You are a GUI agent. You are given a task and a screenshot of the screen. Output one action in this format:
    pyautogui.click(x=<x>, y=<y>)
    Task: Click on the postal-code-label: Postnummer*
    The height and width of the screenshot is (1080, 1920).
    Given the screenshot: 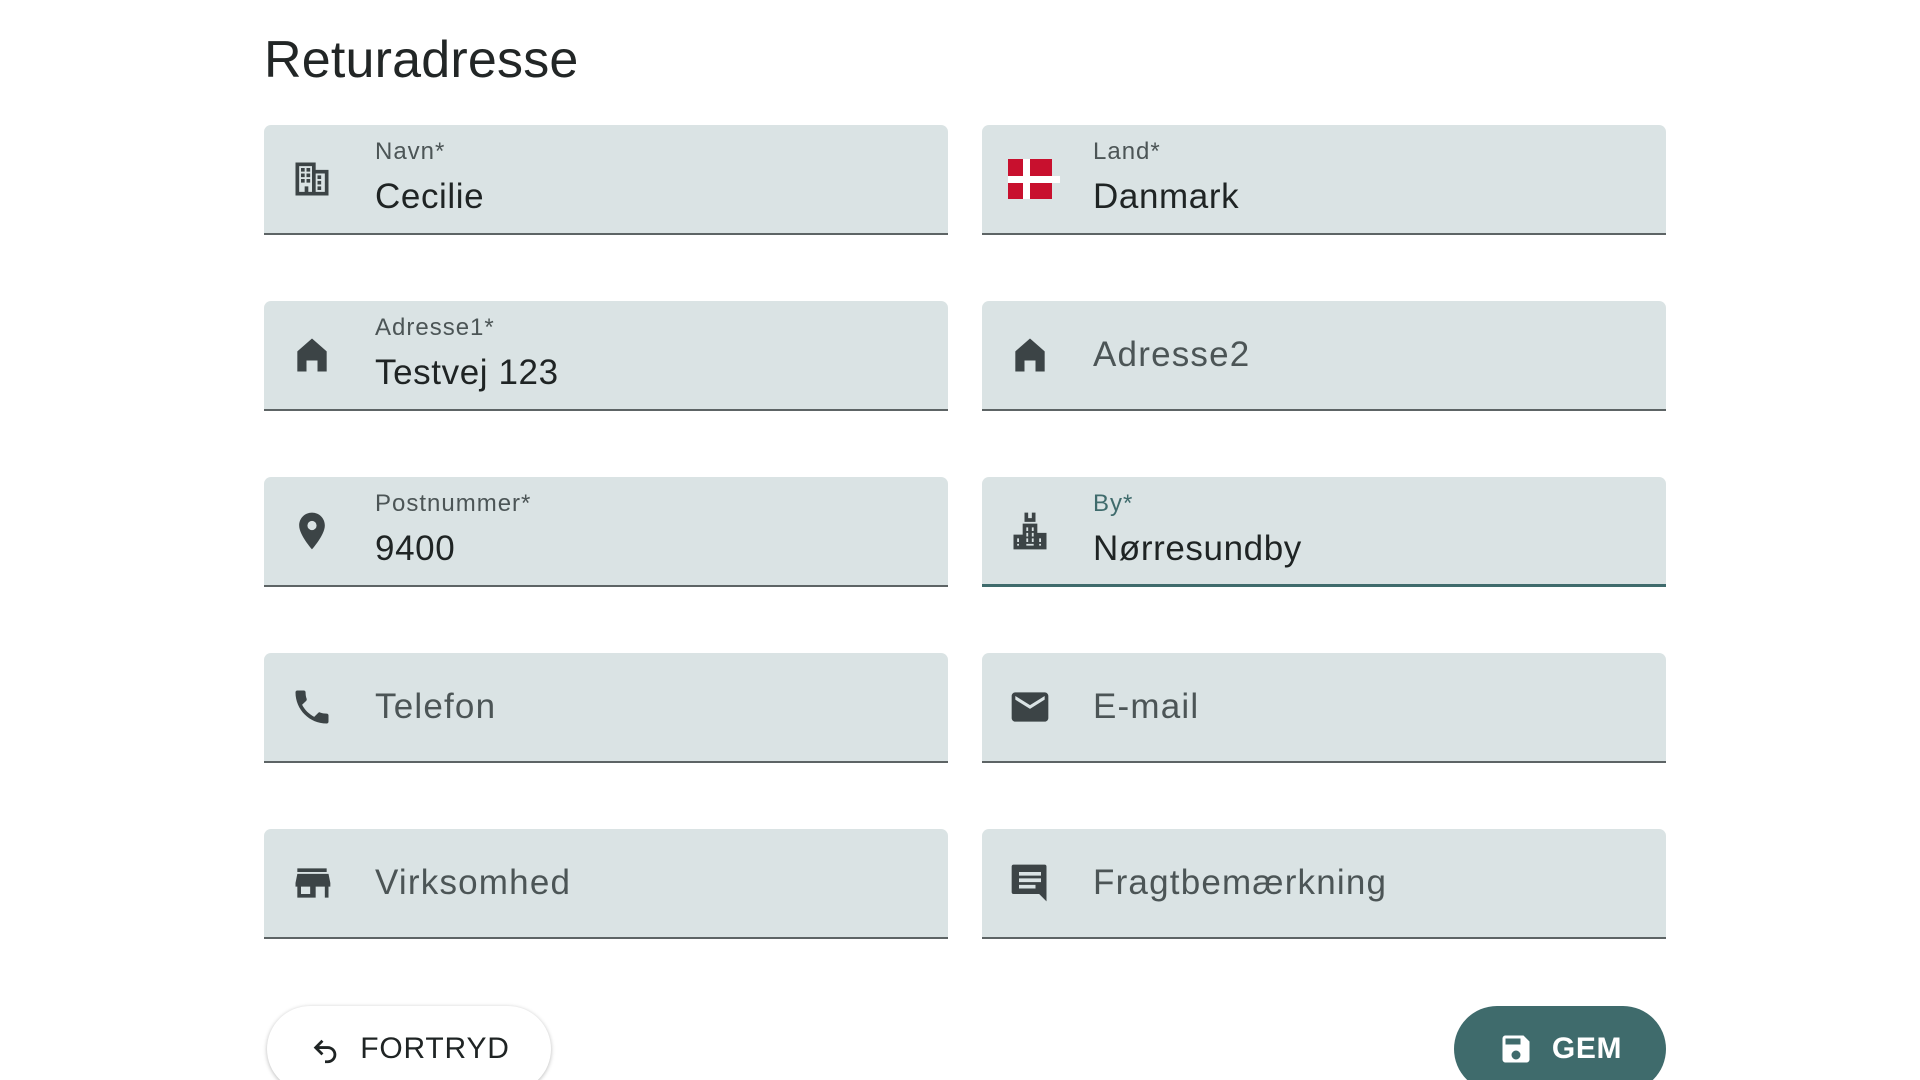 What is the action you would take?
    pyautogui.click(x=453, y=503)
    